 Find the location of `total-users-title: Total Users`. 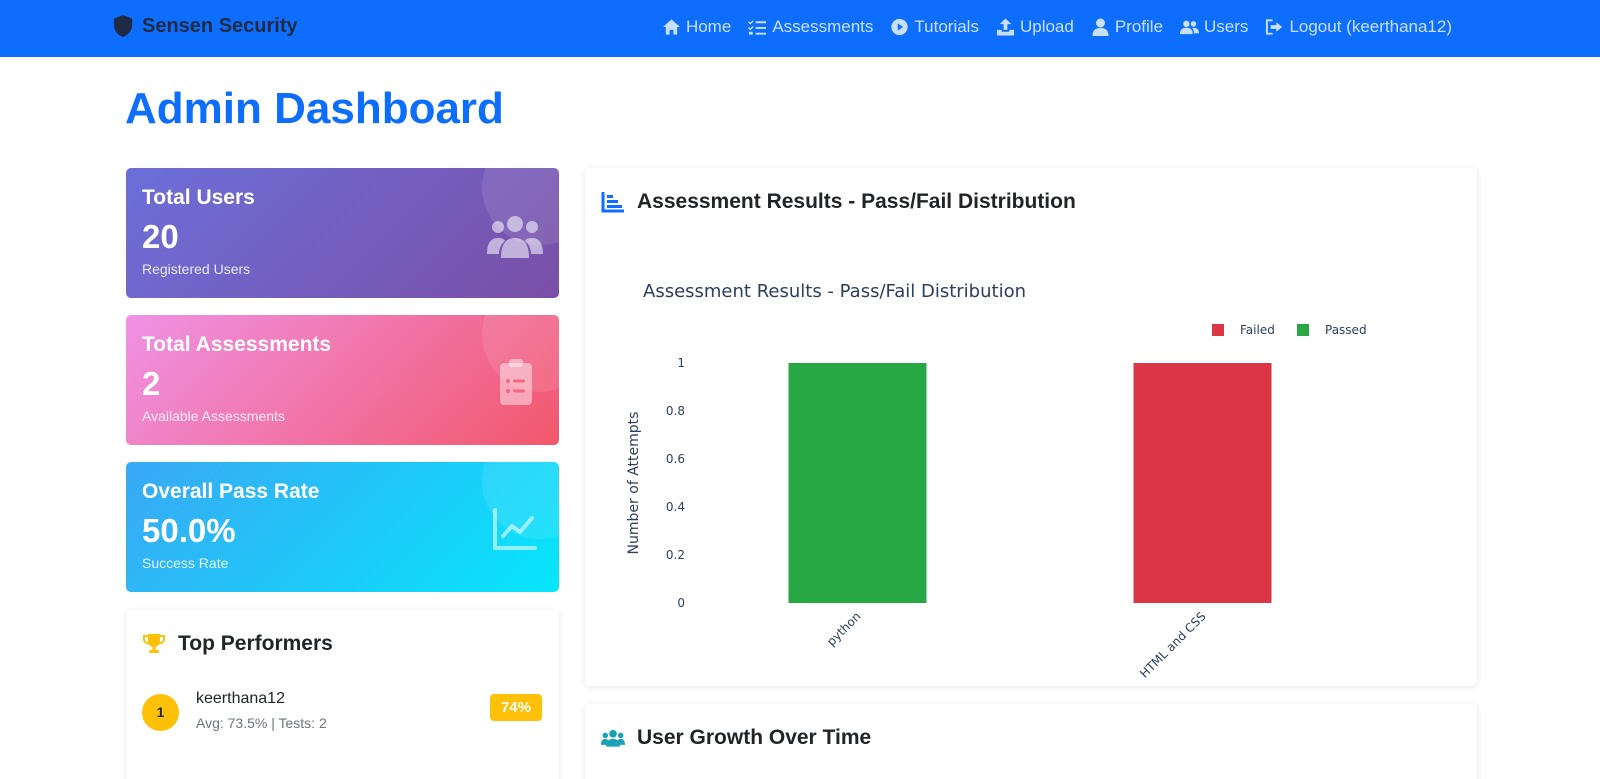

total-users-title: Total Users is located at coordinates (198, 197).